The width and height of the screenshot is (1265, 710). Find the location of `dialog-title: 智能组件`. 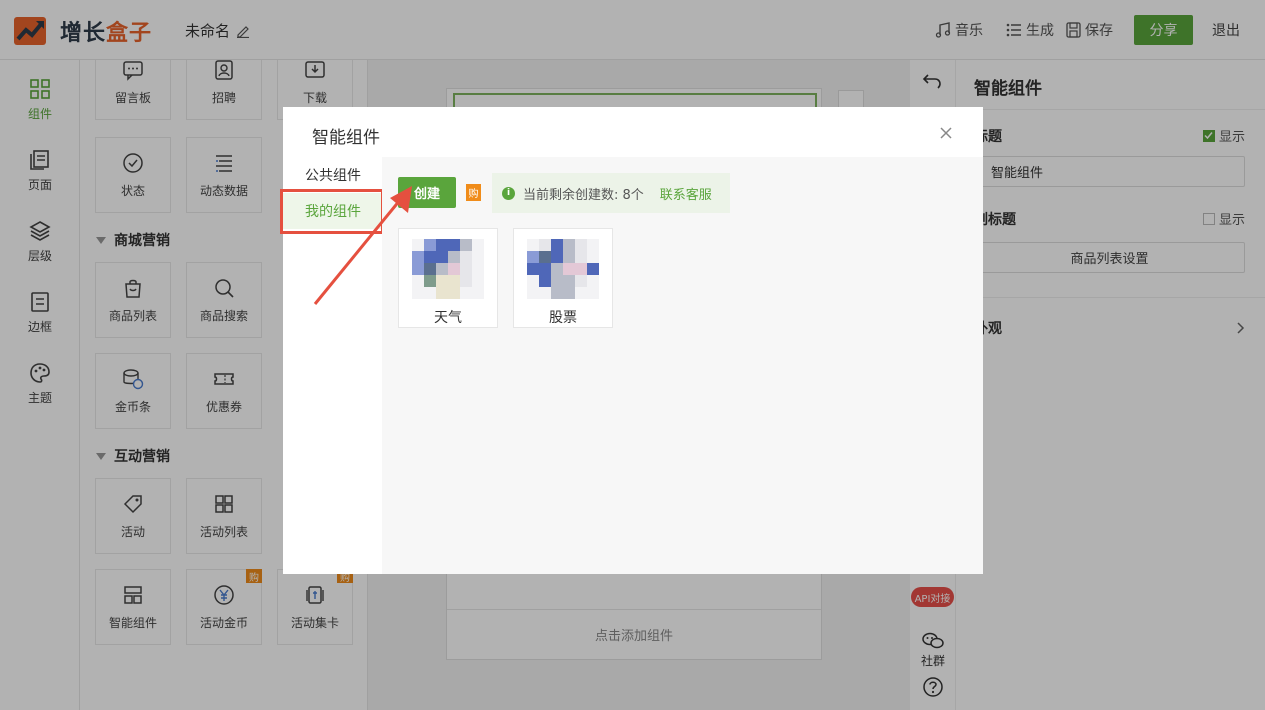

dialog-title: 智能组件 is located at coordinates (346, 138).